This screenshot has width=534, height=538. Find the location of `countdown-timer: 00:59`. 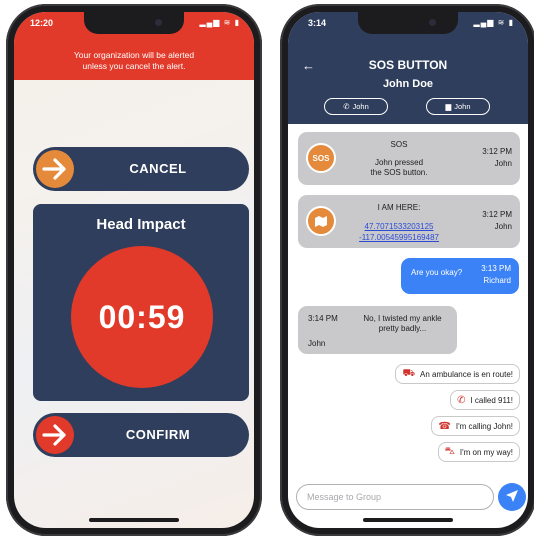

countdown-timer: 00:59 is located at coordinates (142, 317).